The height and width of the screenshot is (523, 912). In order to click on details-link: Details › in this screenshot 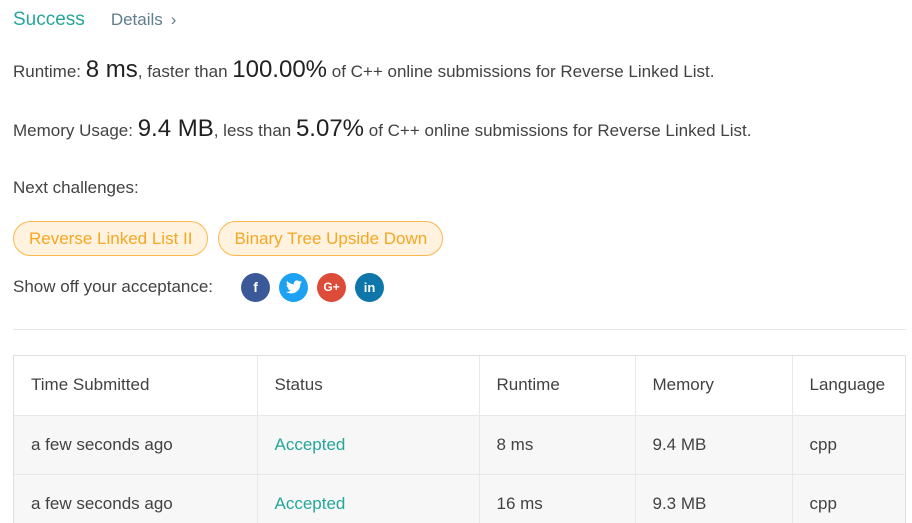, I will do `click(144, 20)`.